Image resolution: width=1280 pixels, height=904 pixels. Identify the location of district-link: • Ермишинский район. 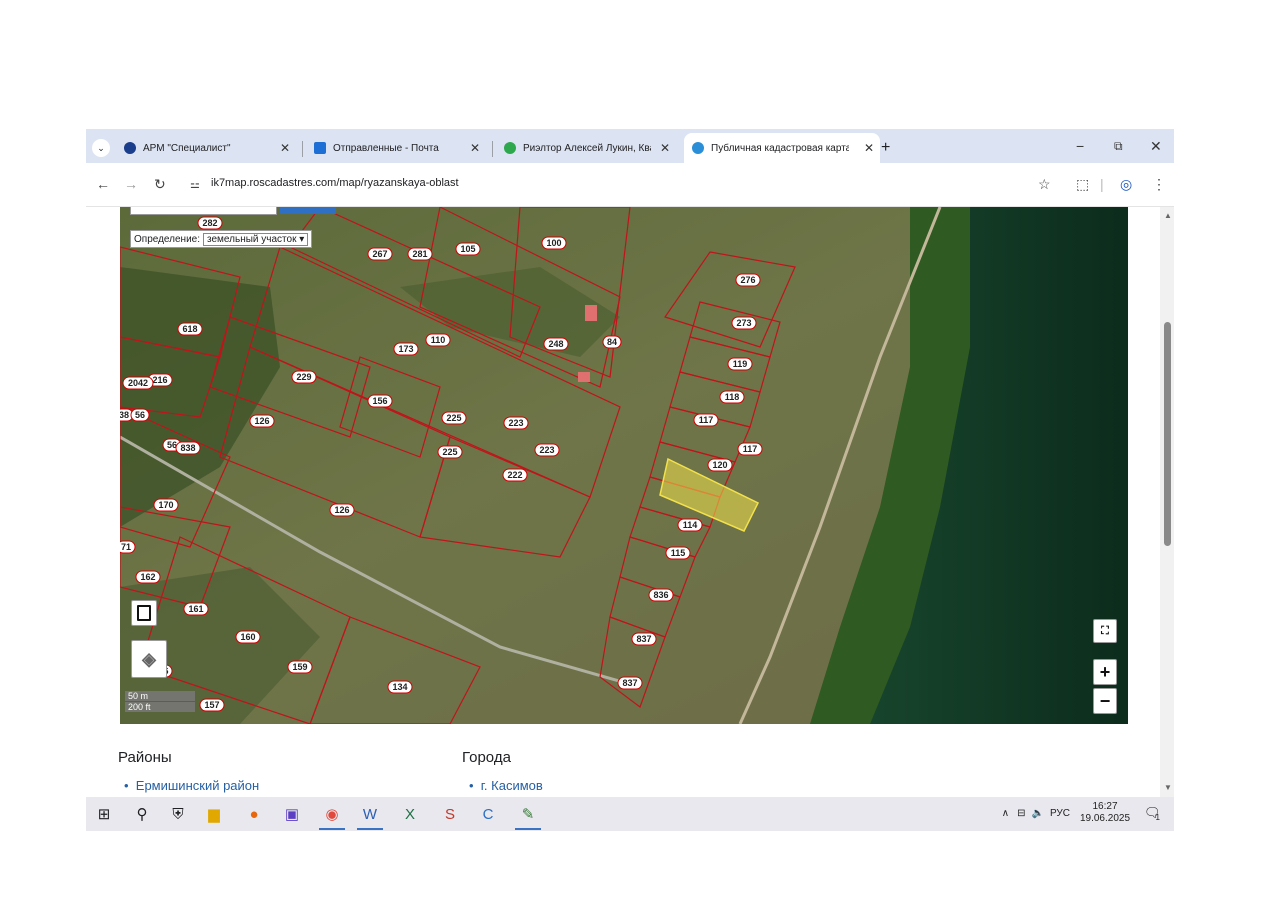
(191, 785).